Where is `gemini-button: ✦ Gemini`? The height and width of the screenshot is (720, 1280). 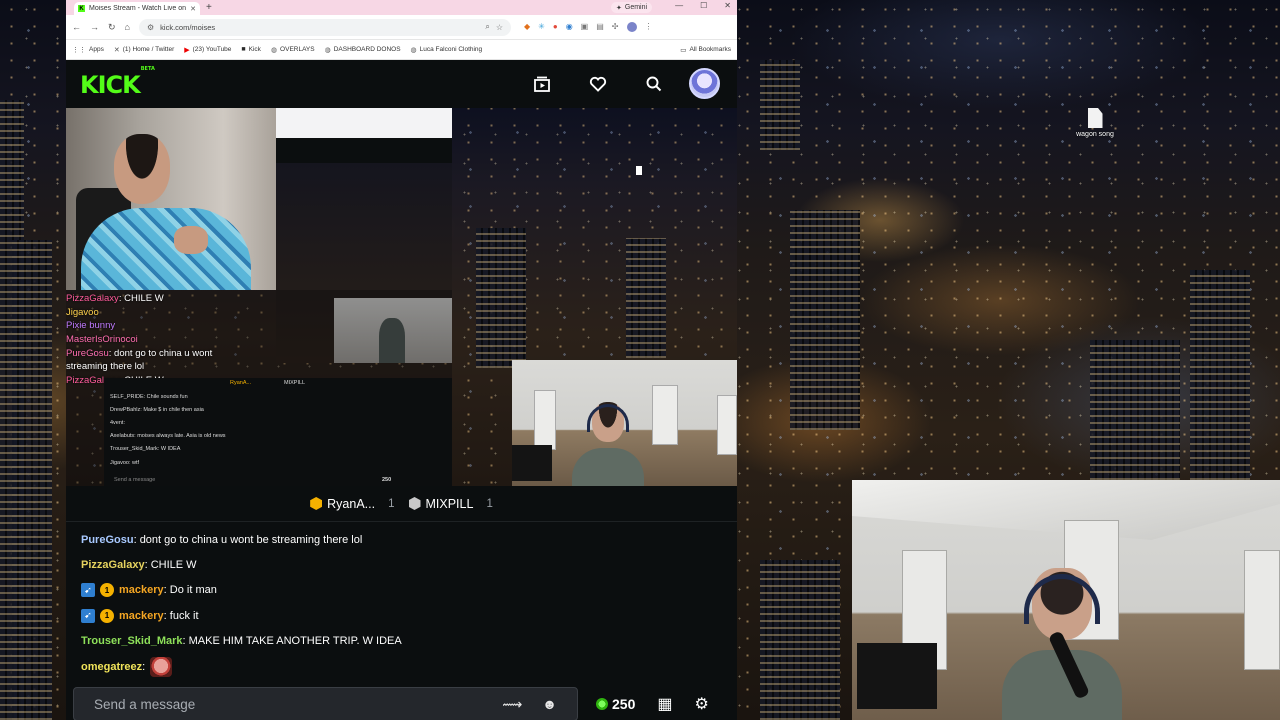
gemini-button: ✦ Gemini is located at coordinates (632, 7).